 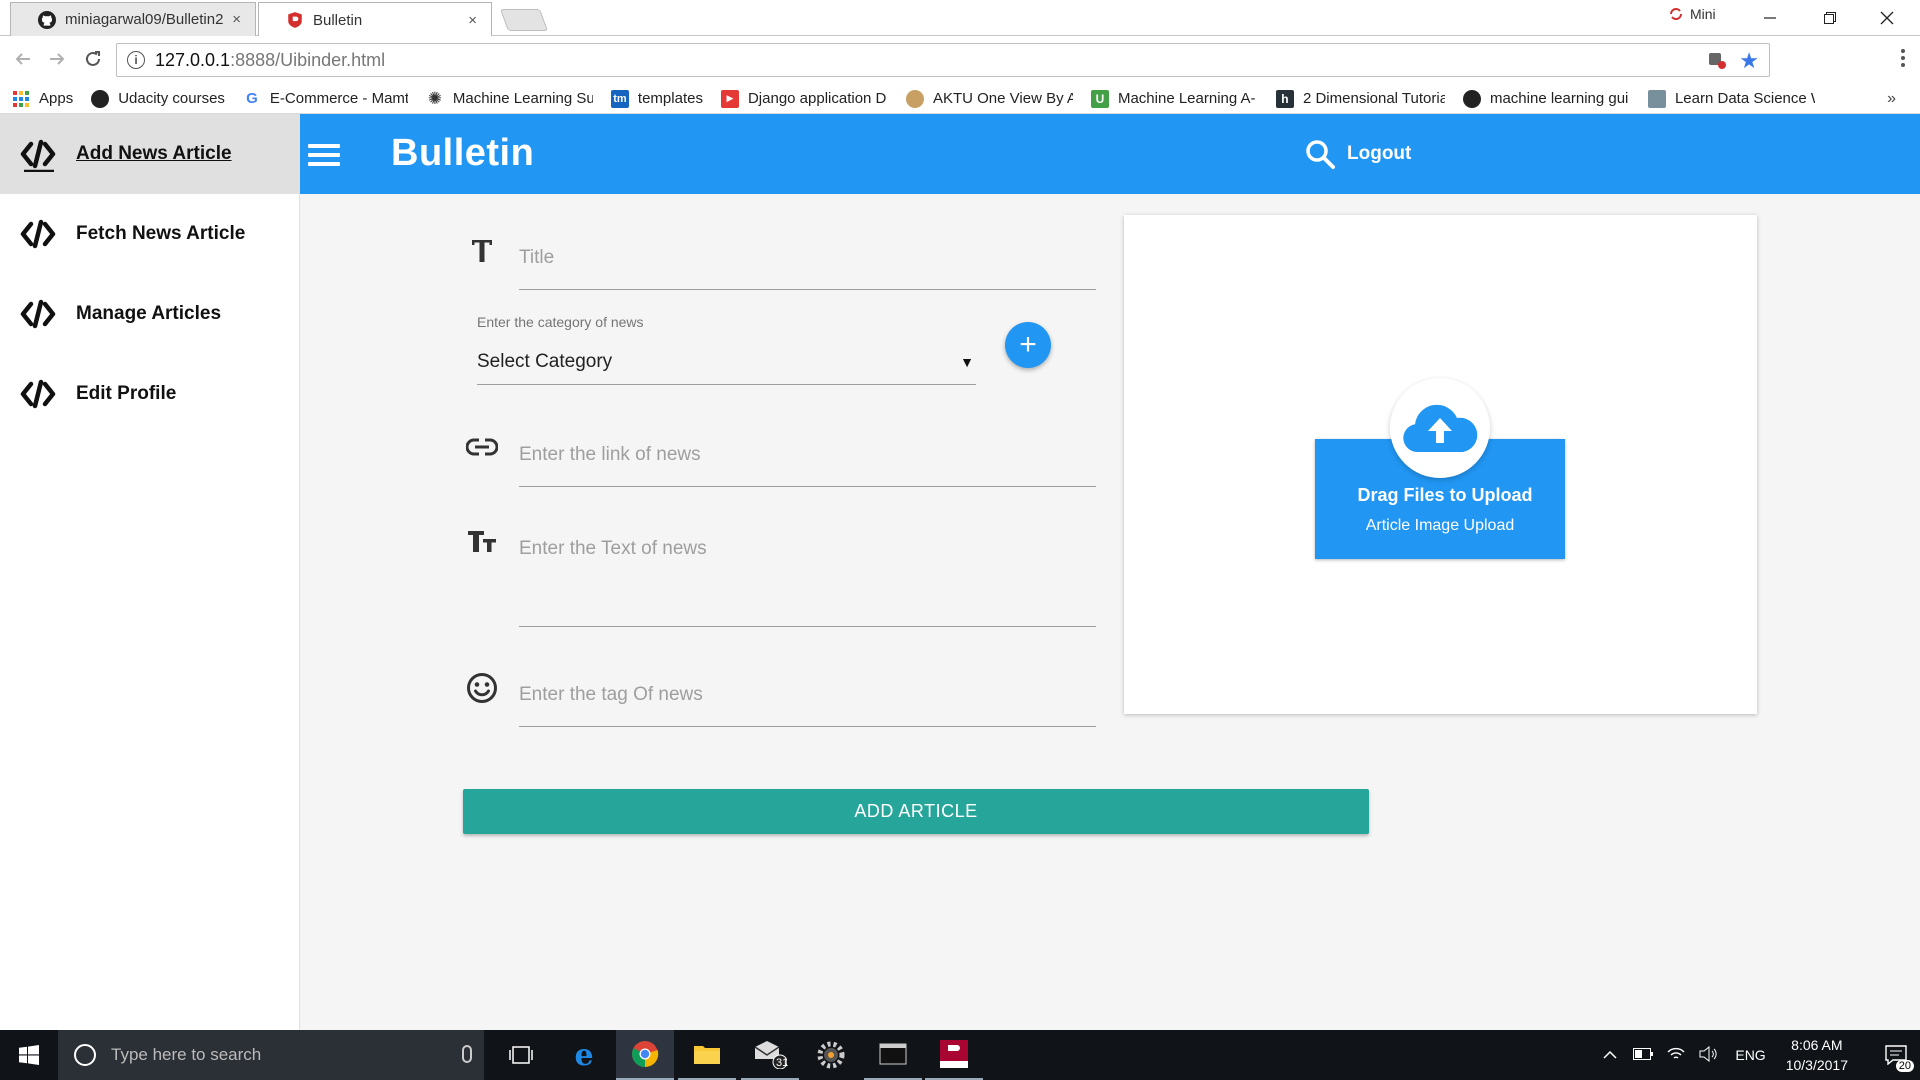 I want to click on title-input, so click(x=807, y=258).